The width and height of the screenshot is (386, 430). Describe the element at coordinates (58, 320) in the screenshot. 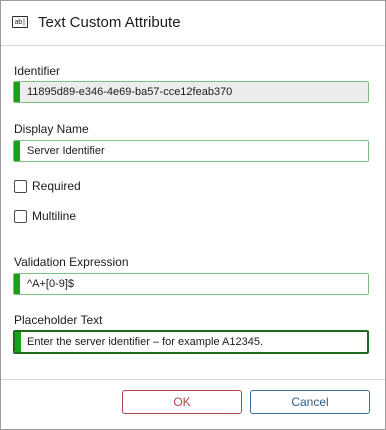

I see `placeholder-text-label: Placeholder Text` at that location.